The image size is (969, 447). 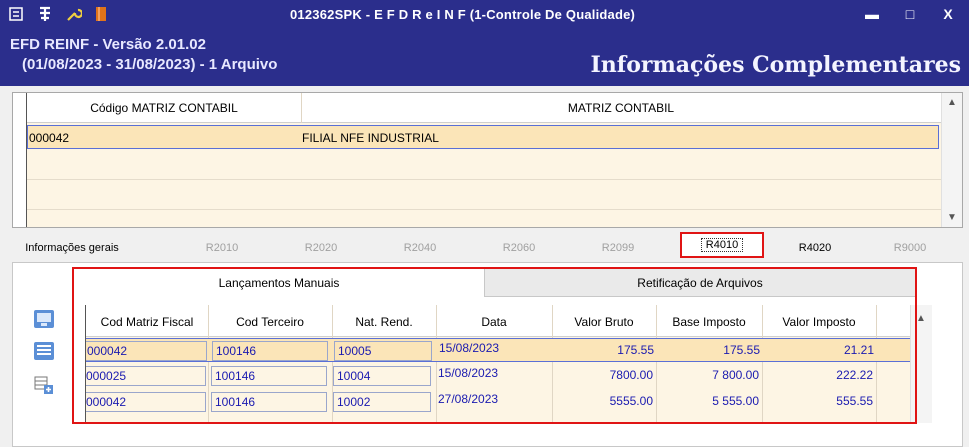 What do you see at coordinates (222, 248) in the screenshot?
I see `tab-r2010: R2010` at bounding box center [222, 248].